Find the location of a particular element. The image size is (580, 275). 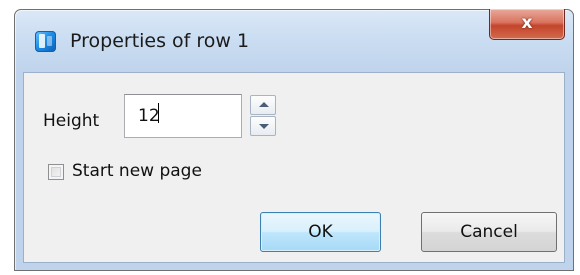

spin-up-button is located at coordinates (263, 105).